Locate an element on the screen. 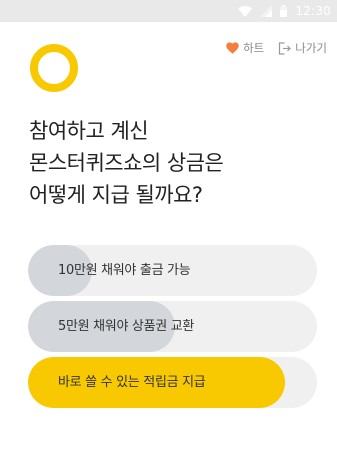 The width and height of the screenshot is (337, 449). exit-icon is located at coordinates (285, 48).